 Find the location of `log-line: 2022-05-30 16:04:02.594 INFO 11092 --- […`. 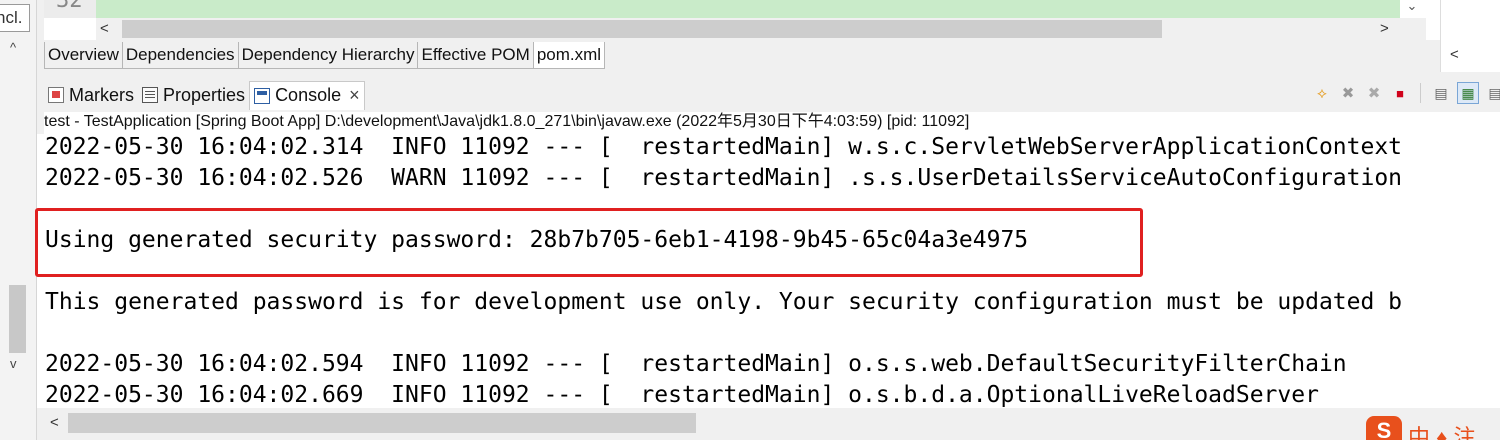

log-line: 2022-05-30 16:04:02.594 INFO 11092 --- [… is located at coordinates (696, 364).